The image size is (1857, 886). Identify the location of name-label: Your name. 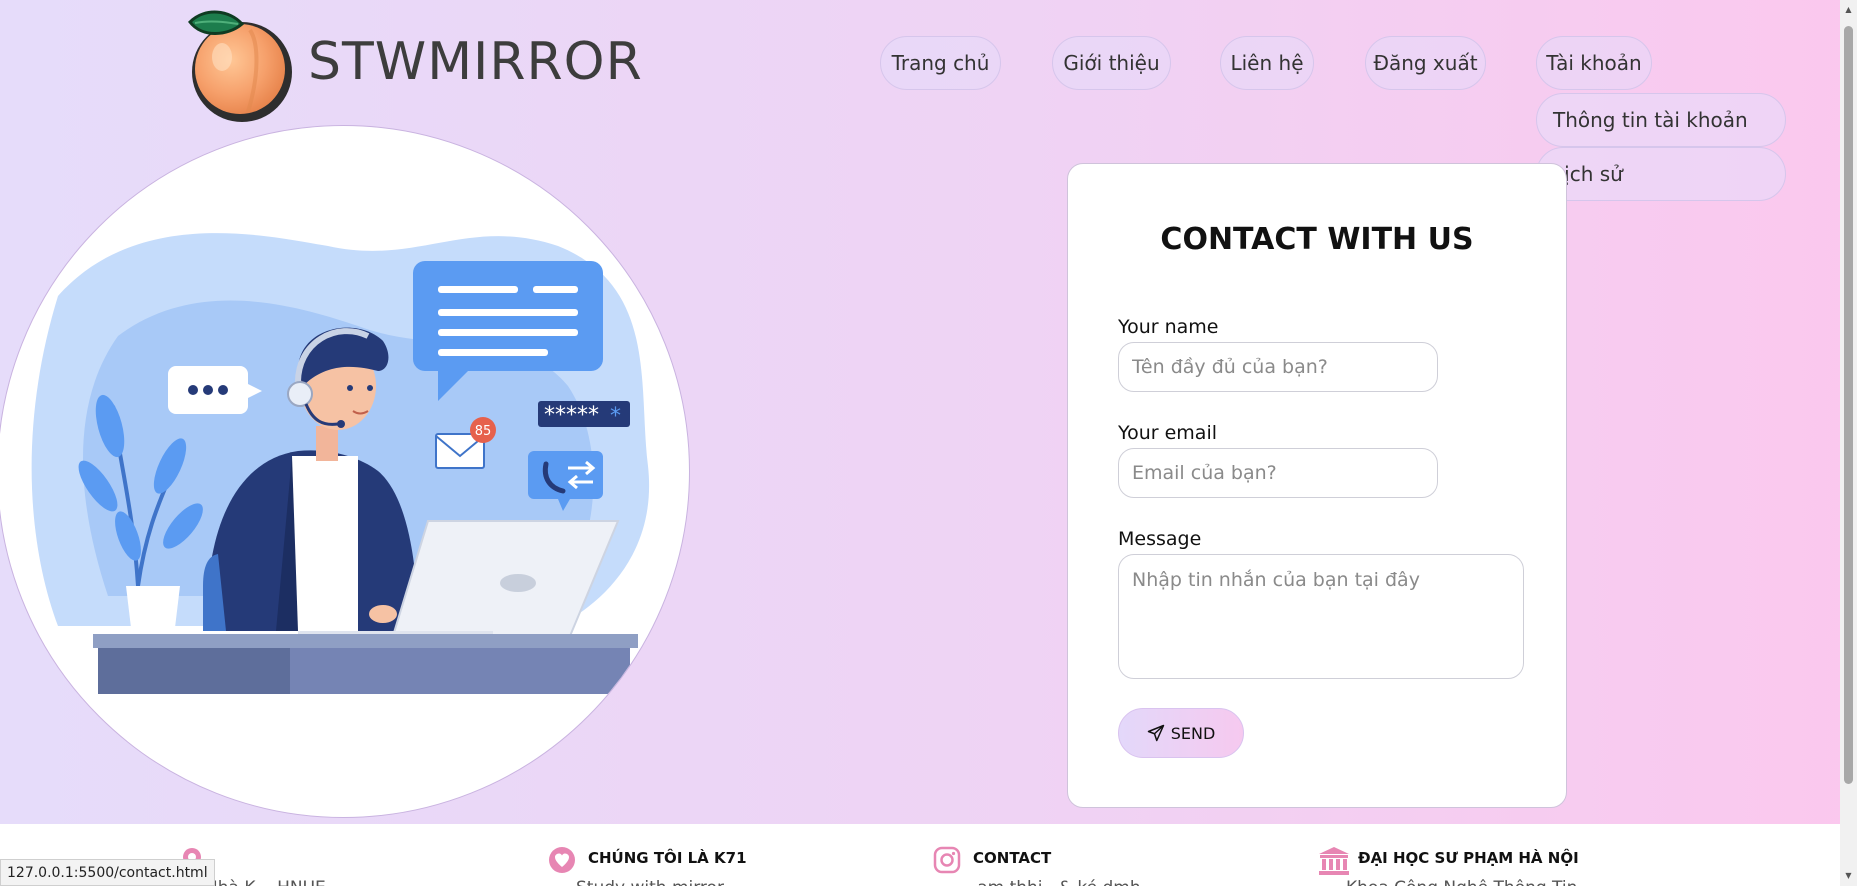
(1168, 327).